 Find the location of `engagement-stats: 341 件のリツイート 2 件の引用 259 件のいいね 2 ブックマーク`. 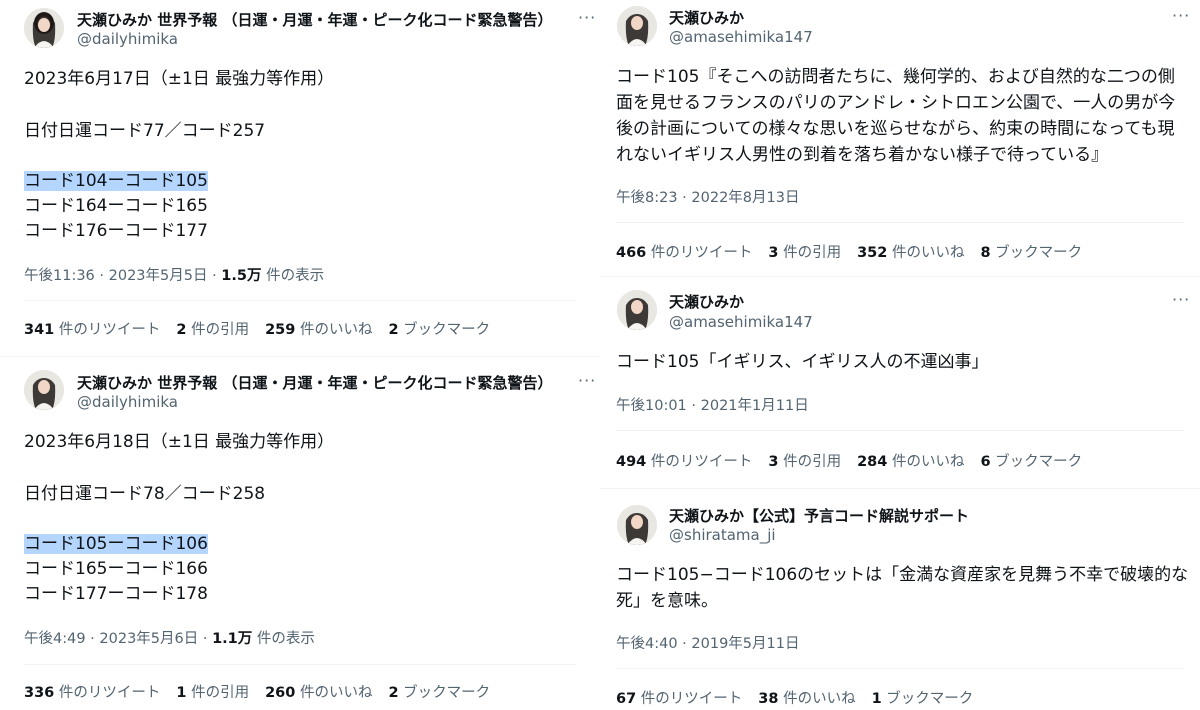

engagement-stats: 341 件のリツイート 2 件の引用 259 件のいいね 2 ブックマーク is located at coordinates (265, 328).